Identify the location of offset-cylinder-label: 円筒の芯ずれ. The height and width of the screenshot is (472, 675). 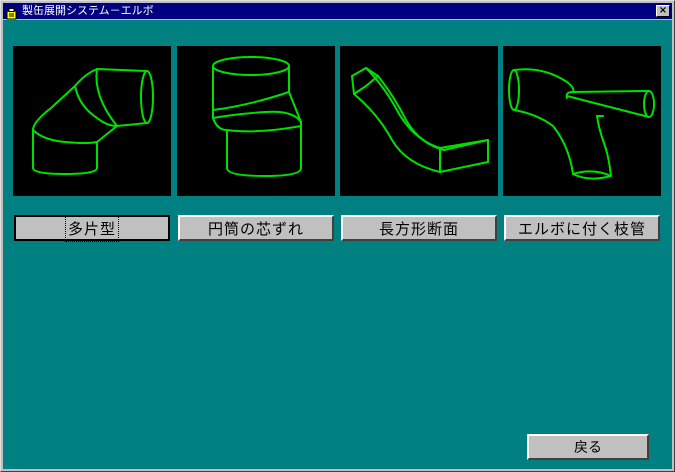
(255, 228).